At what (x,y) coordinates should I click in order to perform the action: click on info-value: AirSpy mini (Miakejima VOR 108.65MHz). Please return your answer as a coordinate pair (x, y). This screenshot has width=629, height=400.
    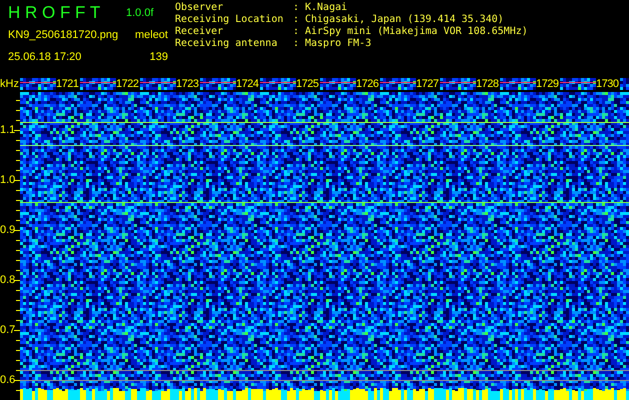
    Looking at the image, I should click on (416, 32).